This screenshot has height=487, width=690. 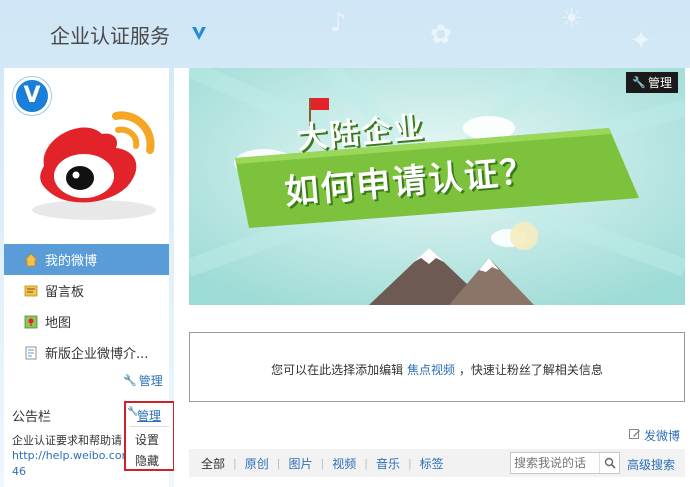 I want to click on banner-manage-button: 🔧 管理, so click(x=652, y=82).